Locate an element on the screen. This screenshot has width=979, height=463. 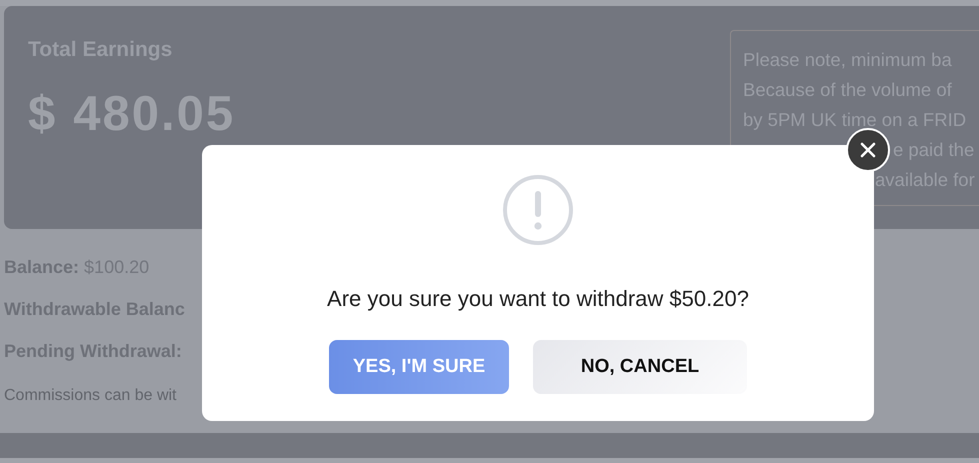
close-icon is located at coordinates (868, 150).